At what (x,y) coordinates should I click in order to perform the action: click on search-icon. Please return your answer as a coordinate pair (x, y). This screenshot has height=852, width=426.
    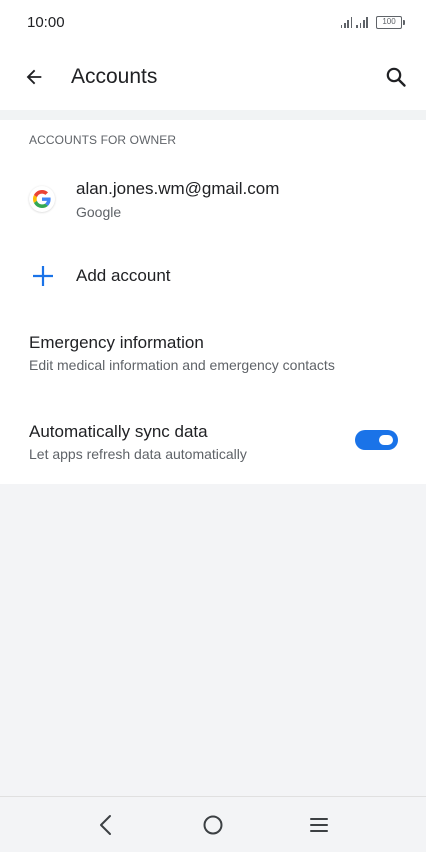
    Looking at the image, I should click on (396, 77).